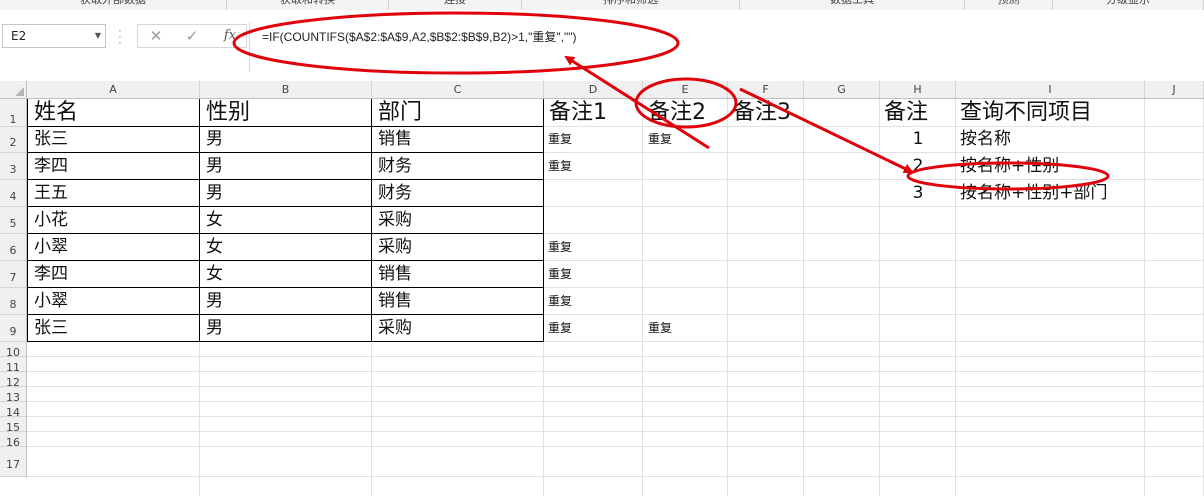 This screenshot has width=1204, height=496. I want to click on row-header-12: 12, so click(13, 380).